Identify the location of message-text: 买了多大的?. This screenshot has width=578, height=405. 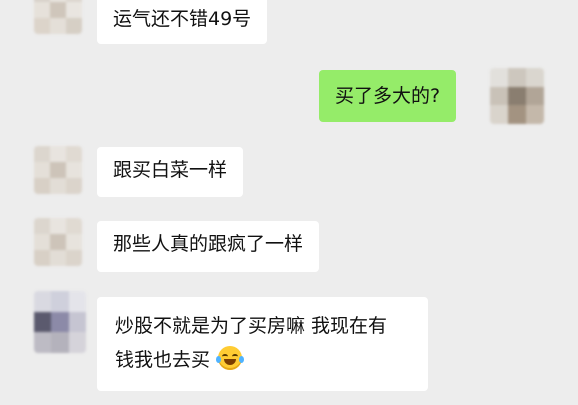
(388, 96).